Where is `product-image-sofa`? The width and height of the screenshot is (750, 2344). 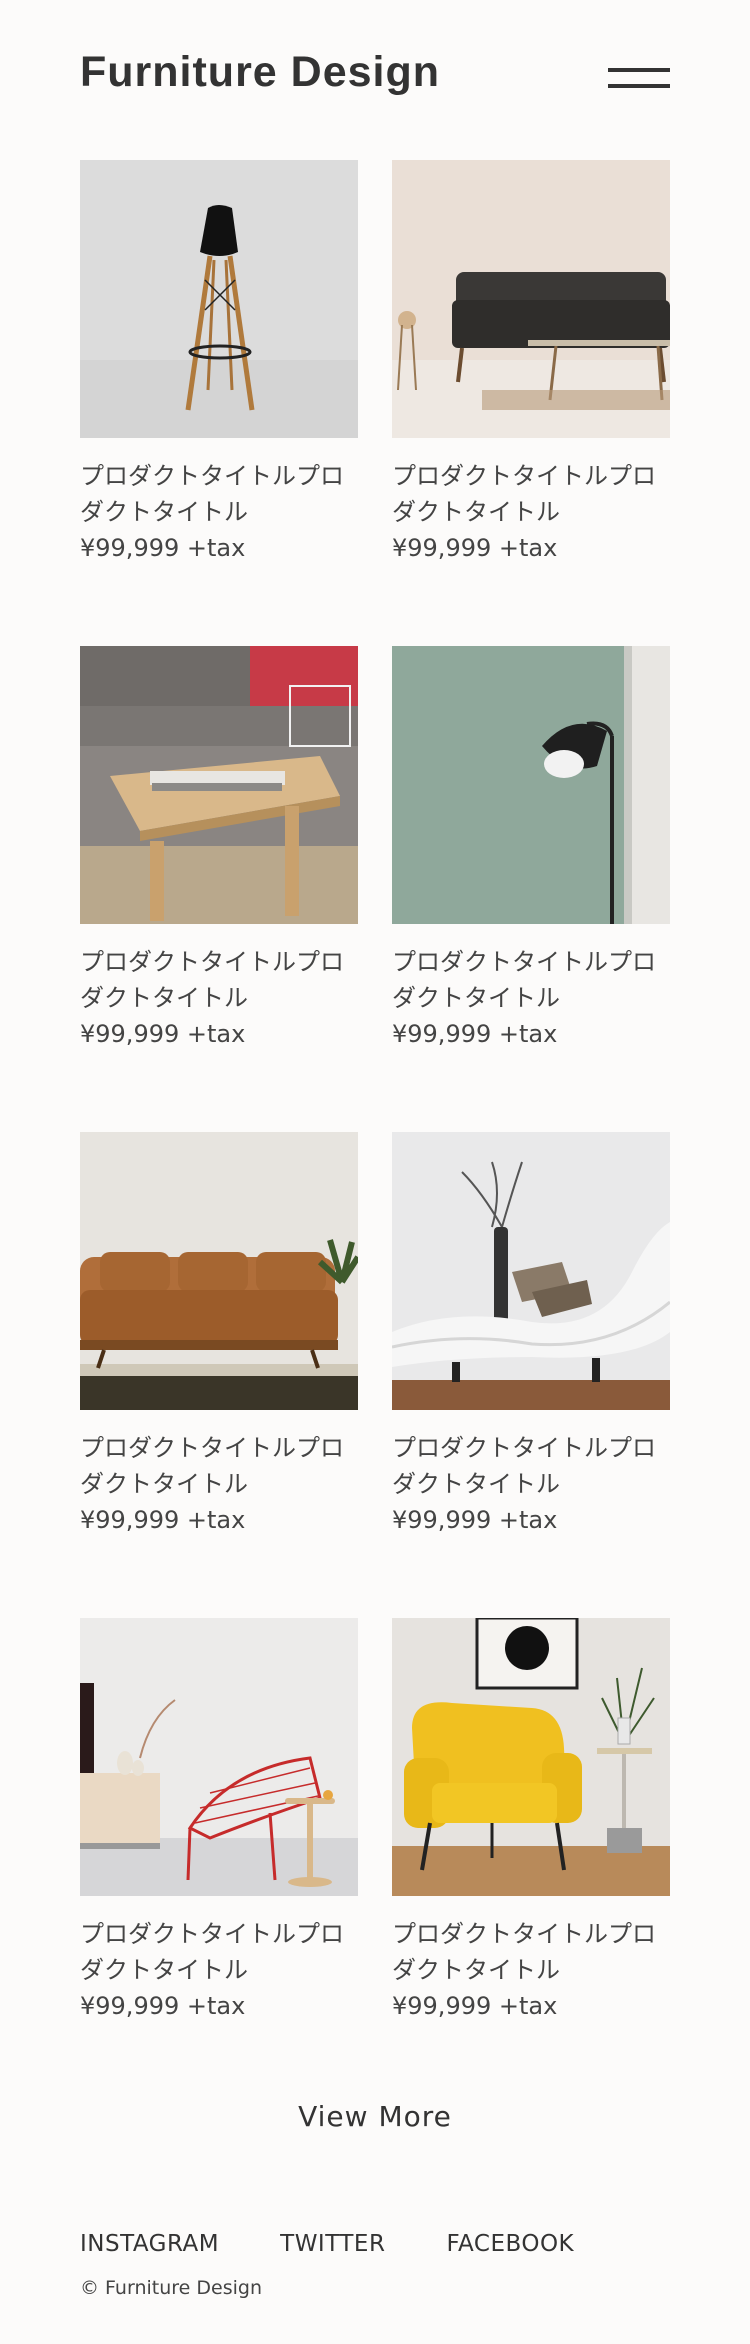
product-image-sofa is located at coordinates (531, 299).